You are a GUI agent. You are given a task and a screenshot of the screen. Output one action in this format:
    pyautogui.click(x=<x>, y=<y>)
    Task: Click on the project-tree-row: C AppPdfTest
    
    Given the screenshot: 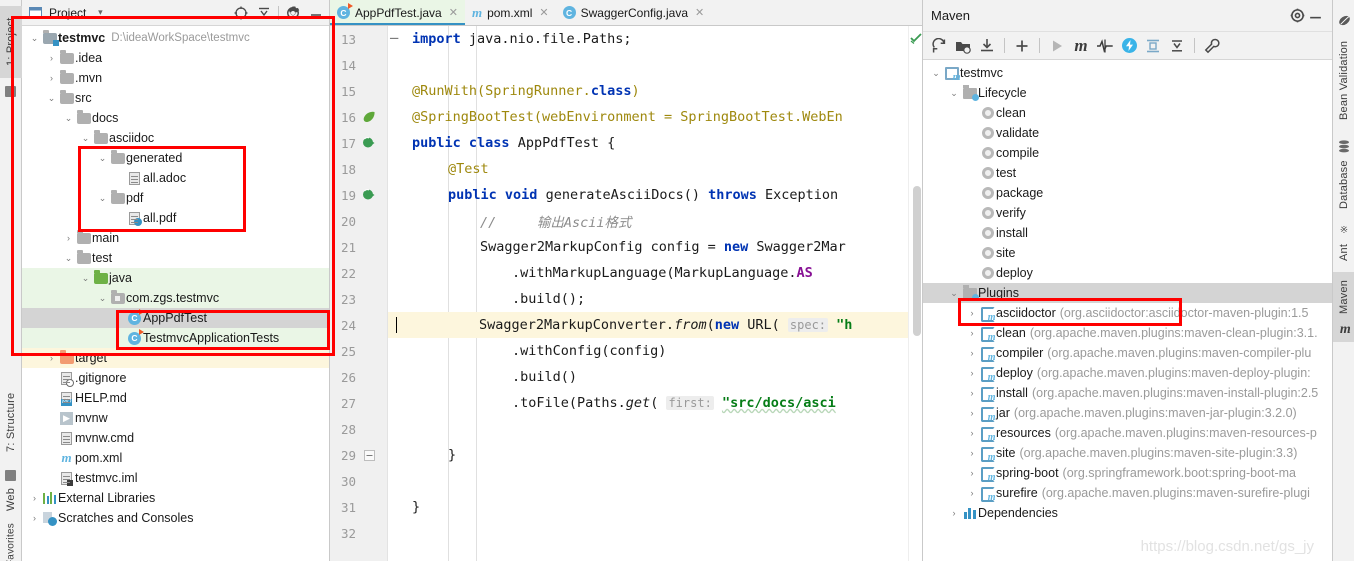 What is the action you would take?
    pyautogui.click(x=175, y=318)
    